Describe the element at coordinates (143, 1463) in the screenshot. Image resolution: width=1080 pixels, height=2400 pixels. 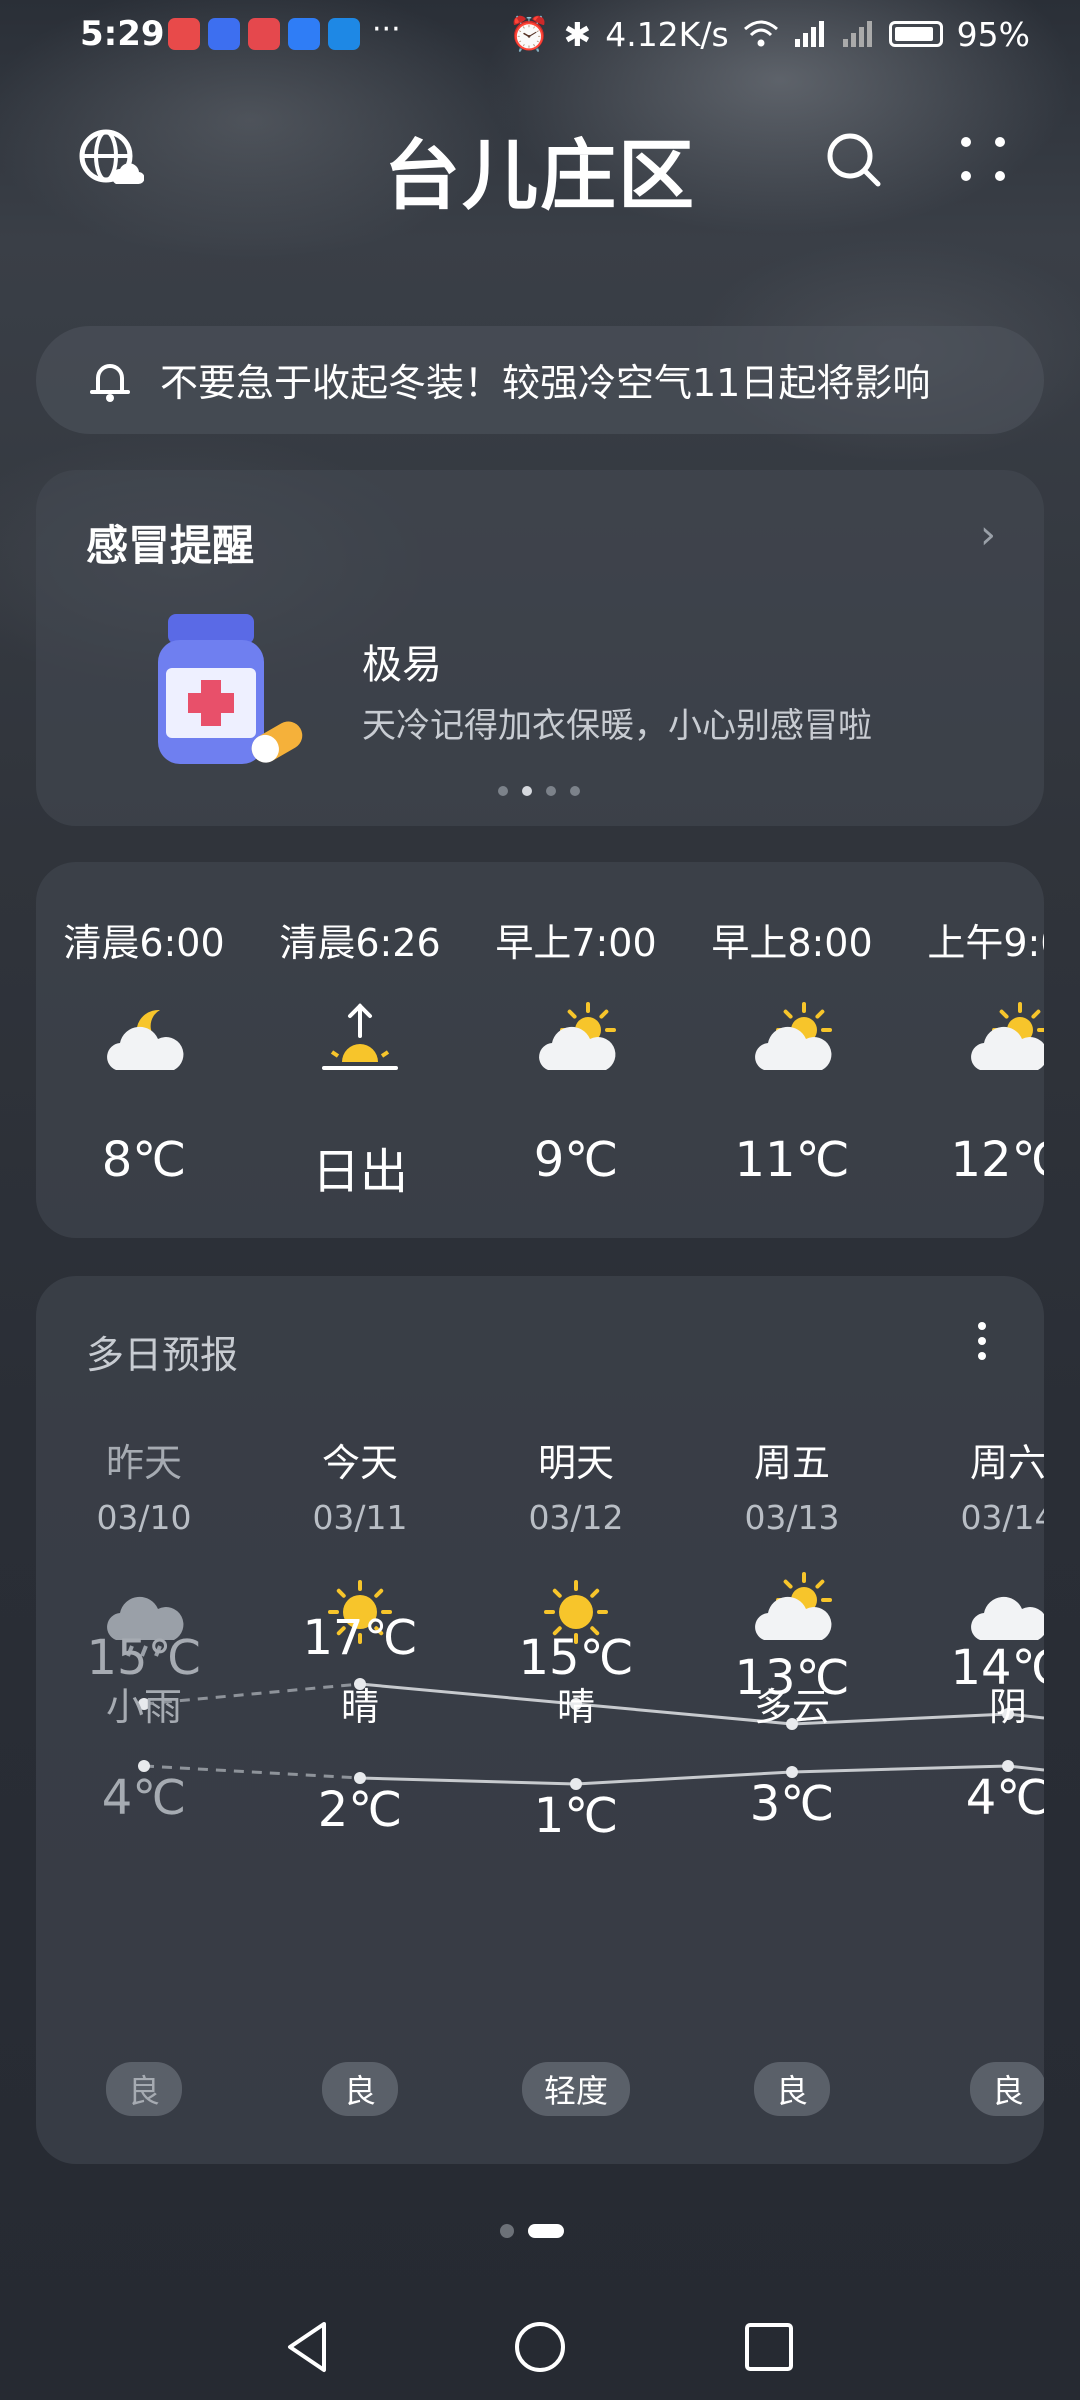
I see `daily-day: 昨天` at that location.